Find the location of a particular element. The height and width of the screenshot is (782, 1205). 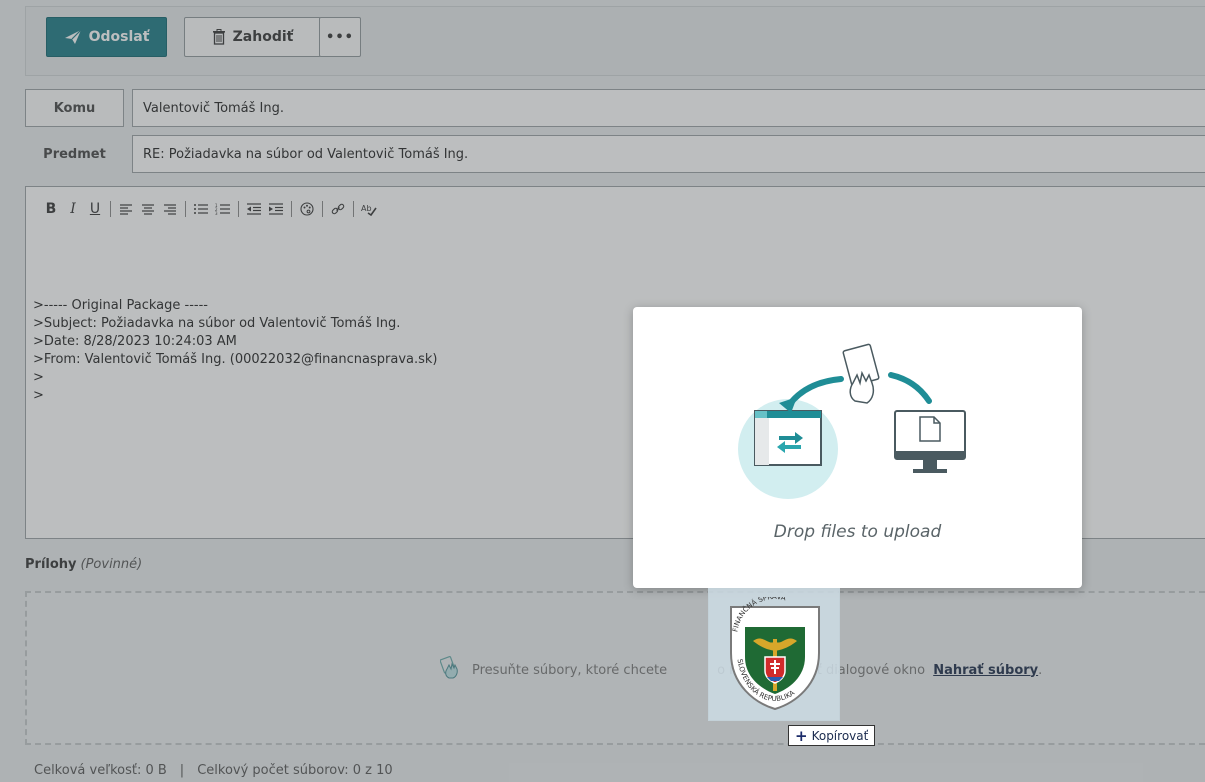

drop-files-text: Drop files to upload is located at coordinates (857, 532).